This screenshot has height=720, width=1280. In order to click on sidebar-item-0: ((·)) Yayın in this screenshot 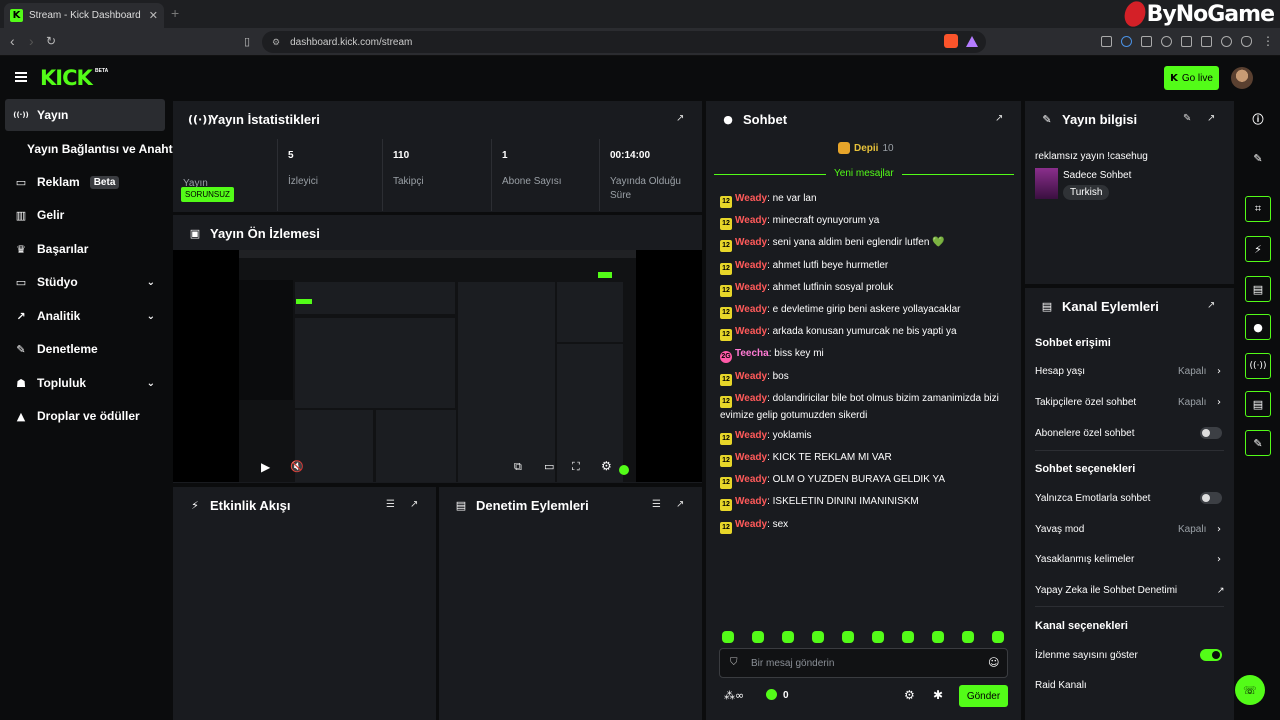, I will do `click(85, 115)`.